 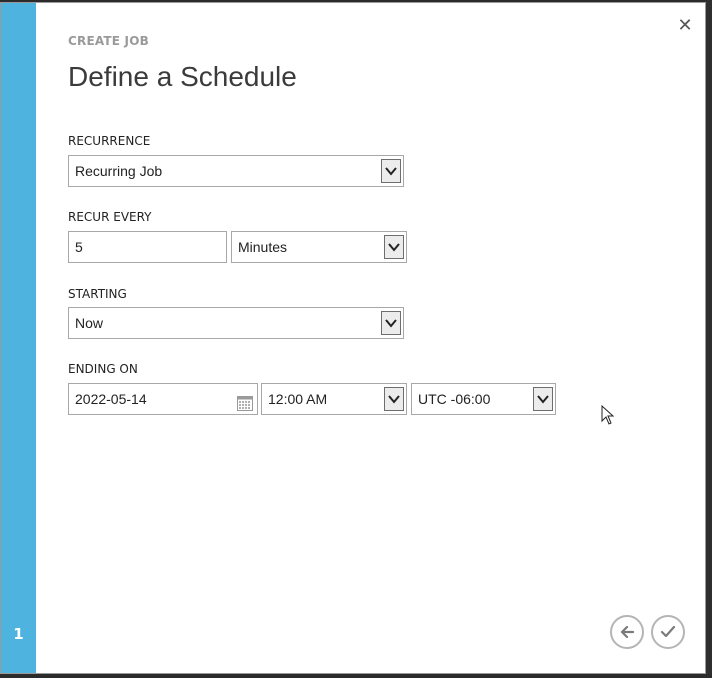 I want to click on ending-time-value: 12:00 AM, so click(x=298, y=399).